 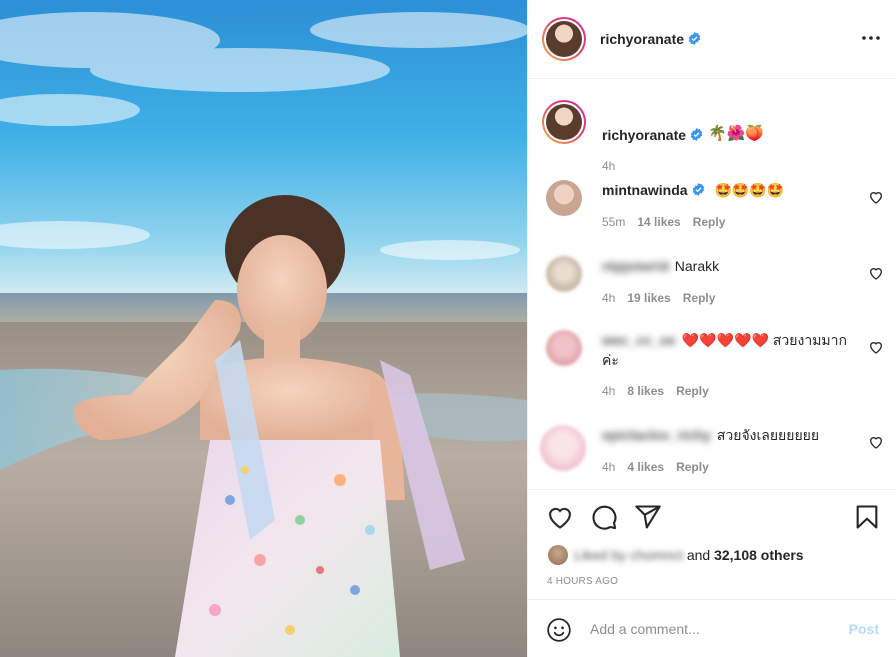 I want to click on post-comment-button: Post, so click(x=864, y=629).